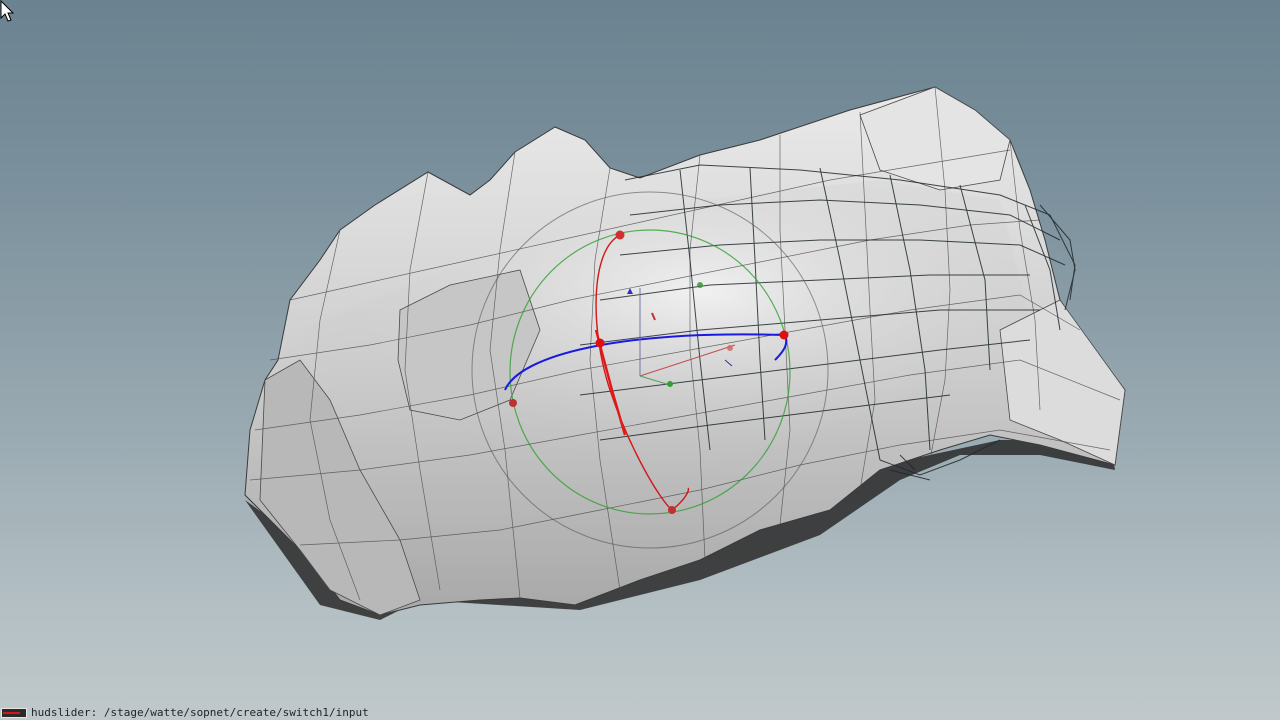 This screenshot has width=1280, height=720. Describe the element at coordinates (513, 403) in the screenshot. I see `handle-node-red-far-left` at that location.